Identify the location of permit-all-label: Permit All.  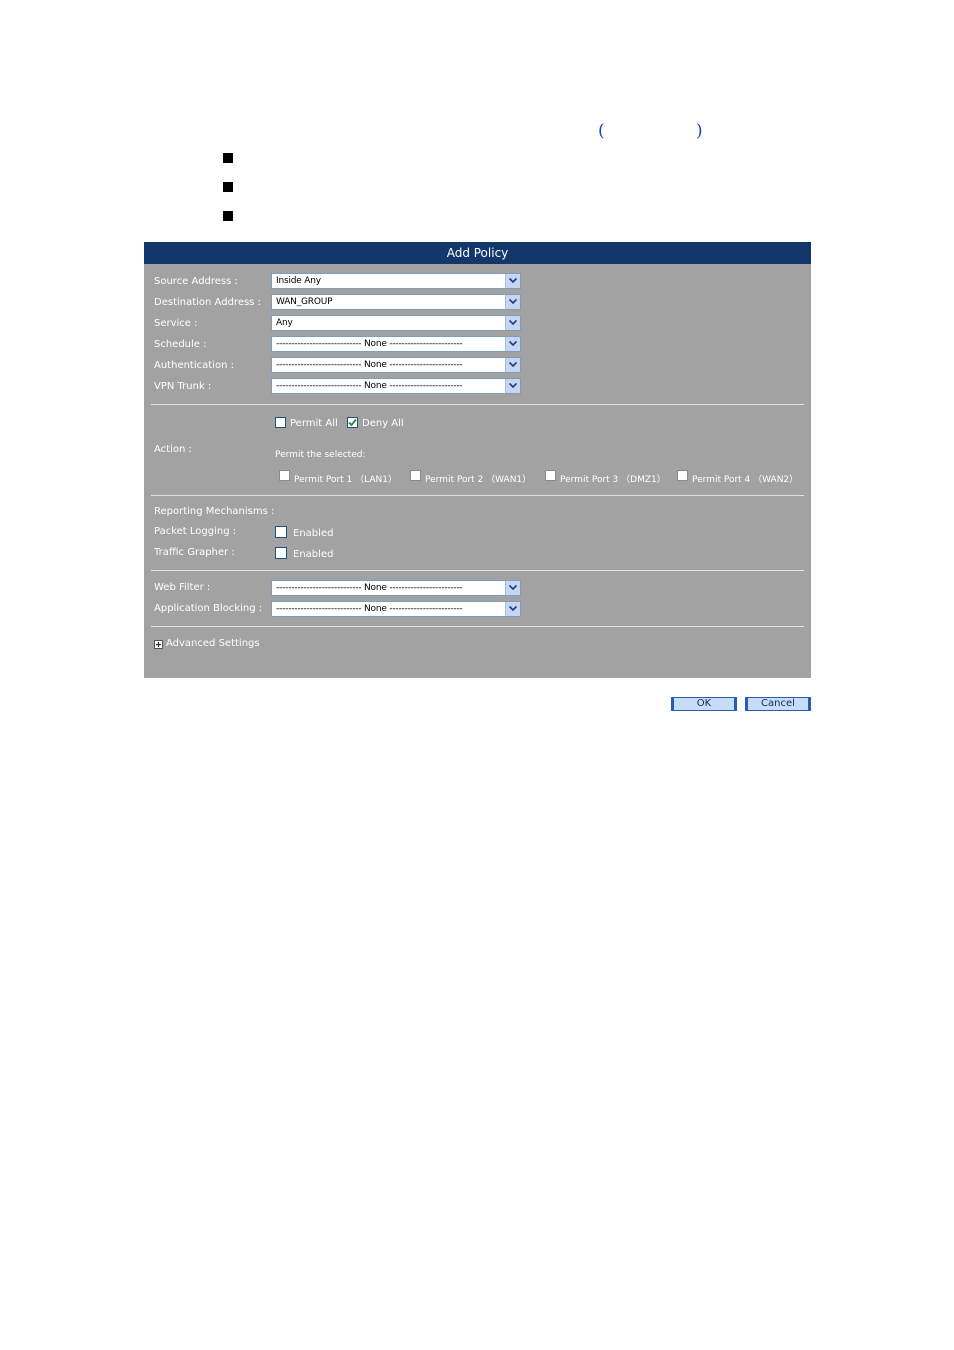
(314, 423).